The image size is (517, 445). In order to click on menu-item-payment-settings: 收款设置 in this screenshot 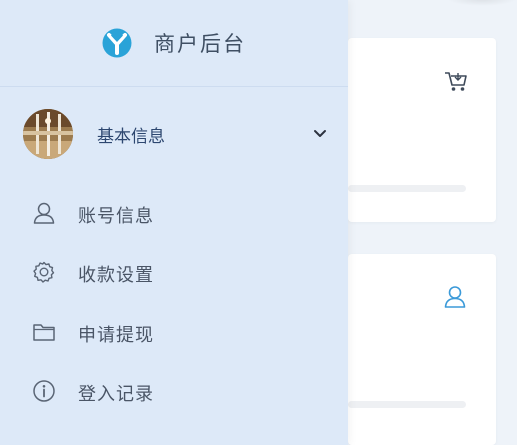, I will do `click(174, 272)`.